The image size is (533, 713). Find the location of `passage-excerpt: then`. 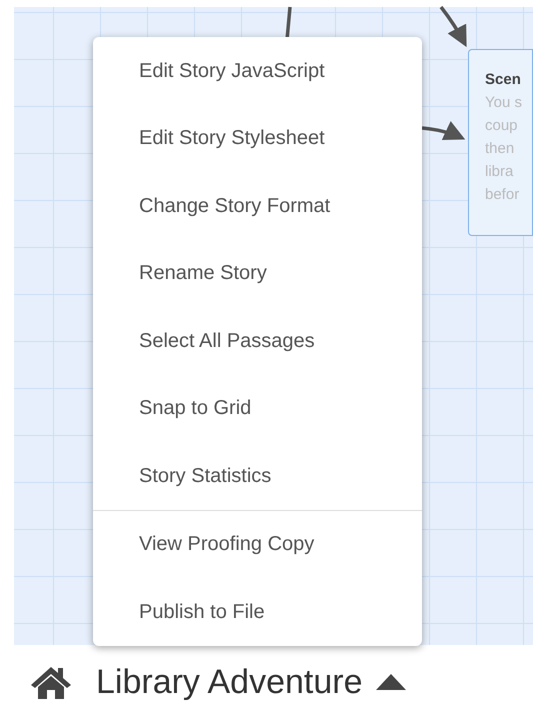

passage-excerpt: then is located at coordinates (500, 149).